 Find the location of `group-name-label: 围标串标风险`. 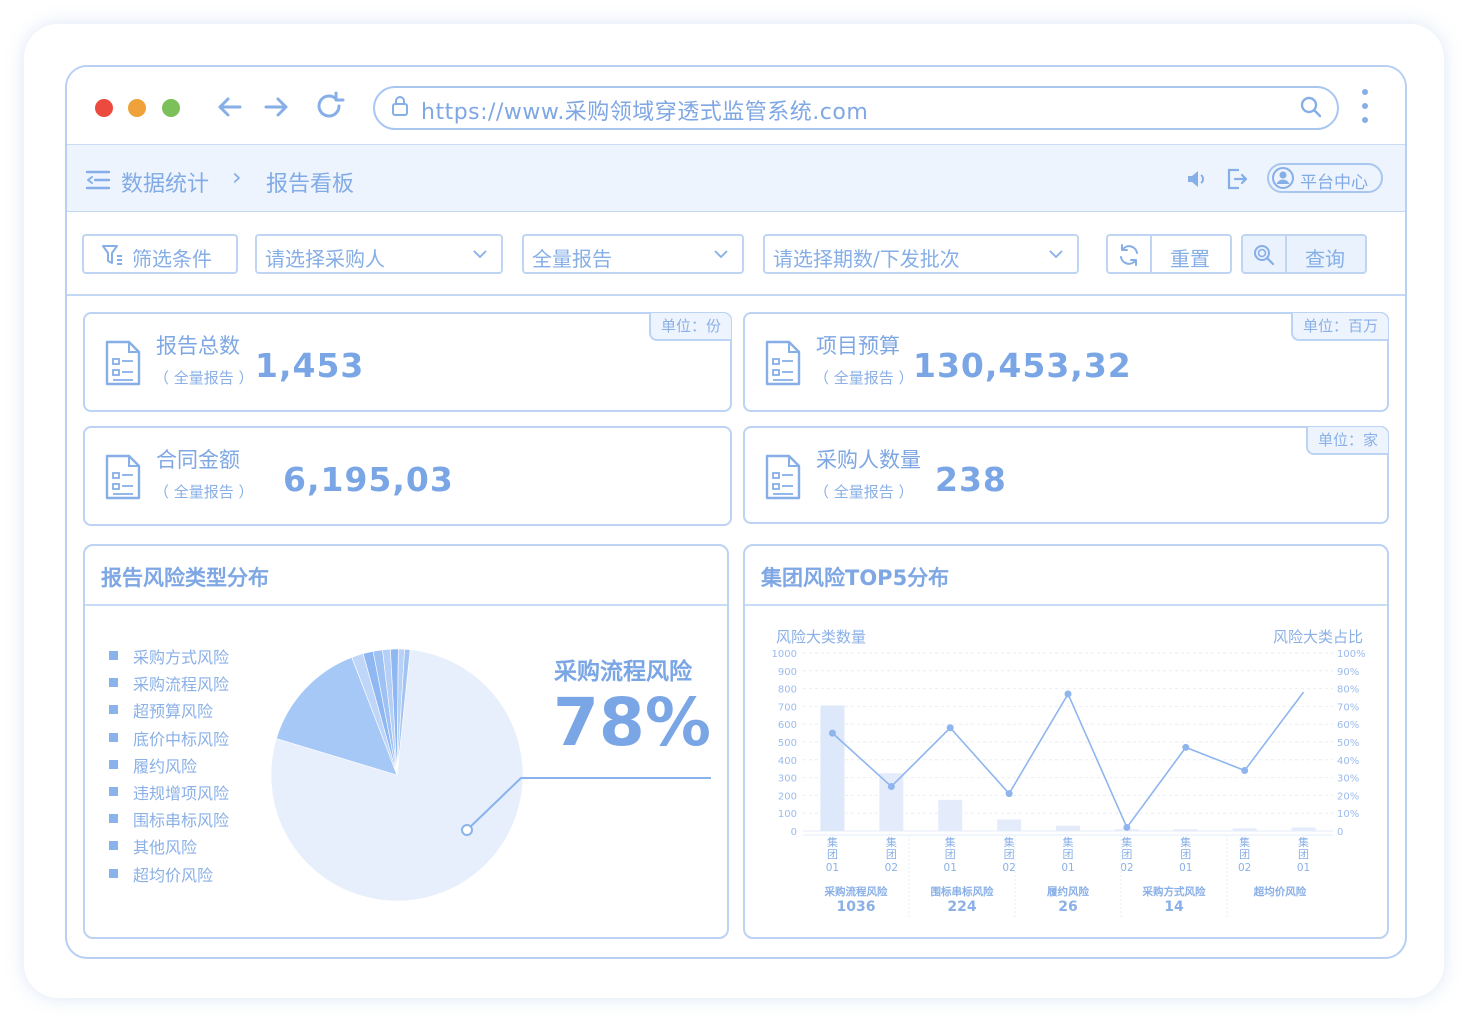

group-name-label: 围标串标风险 is located at coordinates (962, 891).